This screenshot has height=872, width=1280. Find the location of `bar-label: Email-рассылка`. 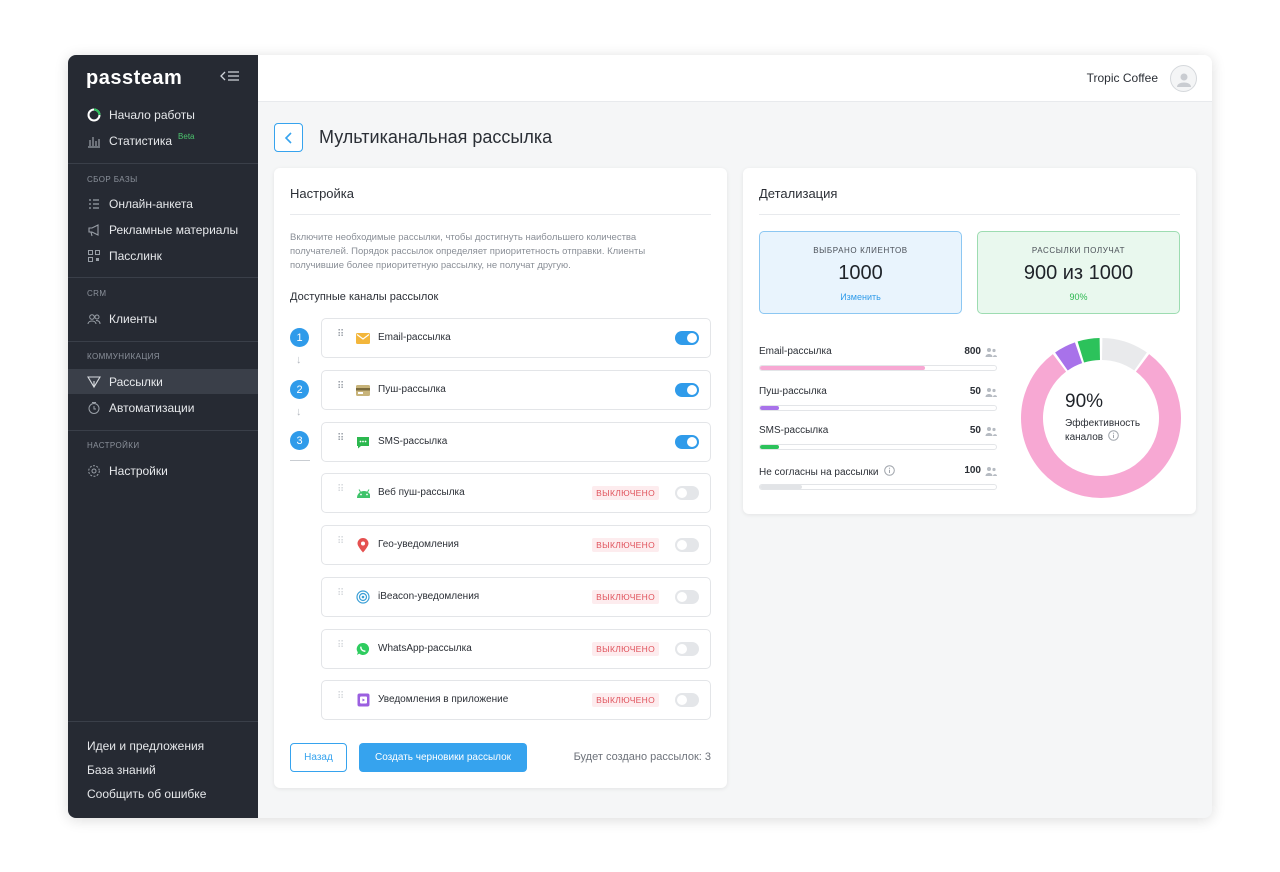

bar-label: Email-рассылка is located at coordinates (795, 351).